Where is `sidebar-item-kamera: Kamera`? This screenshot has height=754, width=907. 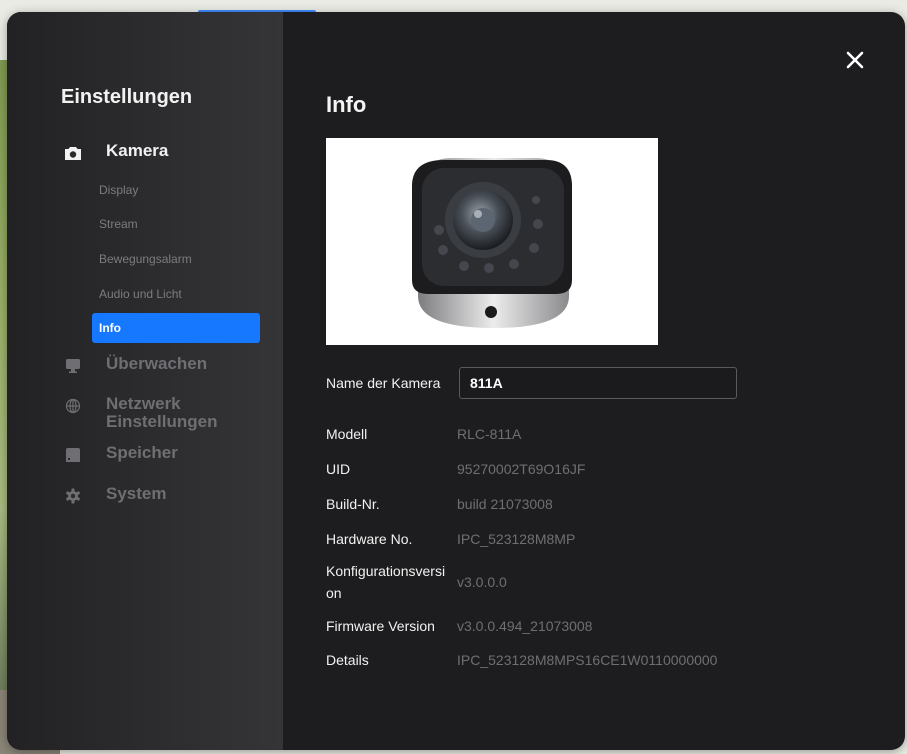 sidebar-item-kamera: Kamera is located at coordinates (115, 153).